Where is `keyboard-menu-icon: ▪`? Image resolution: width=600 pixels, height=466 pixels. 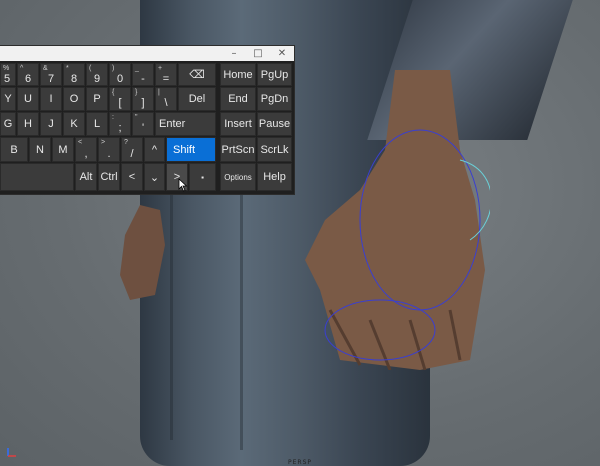
keyboard-menu-icon: ▪ is located at coordinates (202, 177).